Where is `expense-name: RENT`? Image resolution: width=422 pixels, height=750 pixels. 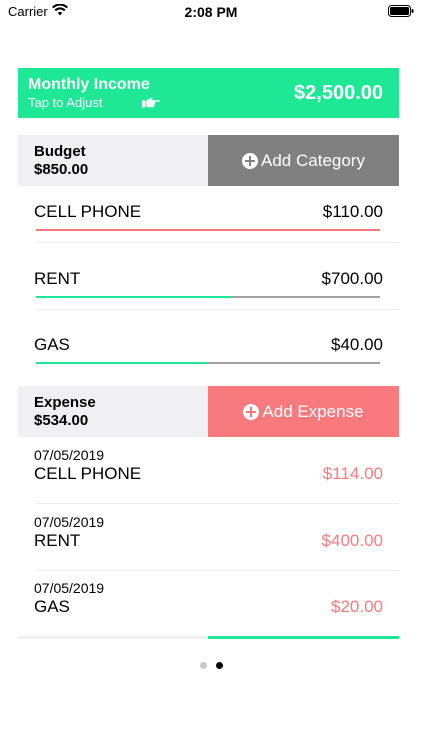 expense-name: RENT is located at coordinates (57, 540).